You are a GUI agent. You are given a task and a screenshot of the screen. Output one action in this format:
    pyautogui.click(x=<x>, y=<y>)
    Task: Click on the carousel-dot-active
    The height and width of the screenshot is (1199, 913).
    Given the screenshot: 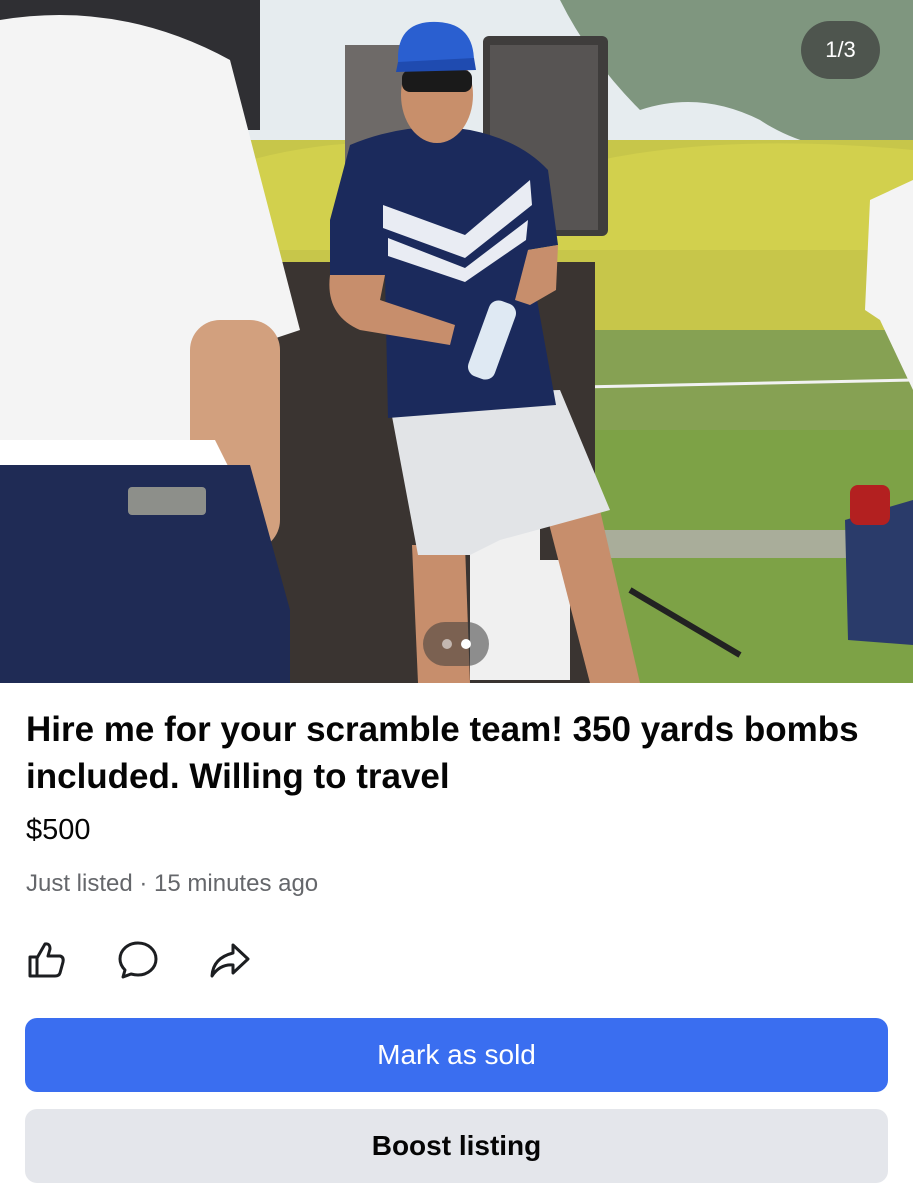 What is the action you would take?
    pyautogui.click(x=465, y=644)
    